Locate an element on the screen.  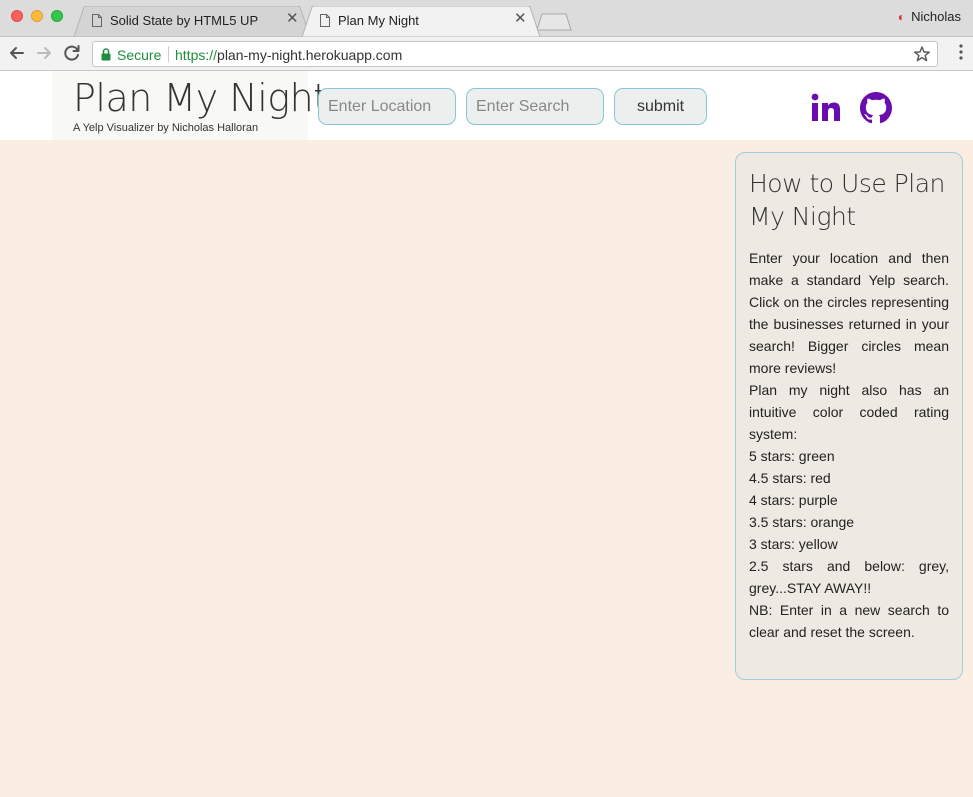
info-line: 4 stars: purple is located at coordinates (793, 500).